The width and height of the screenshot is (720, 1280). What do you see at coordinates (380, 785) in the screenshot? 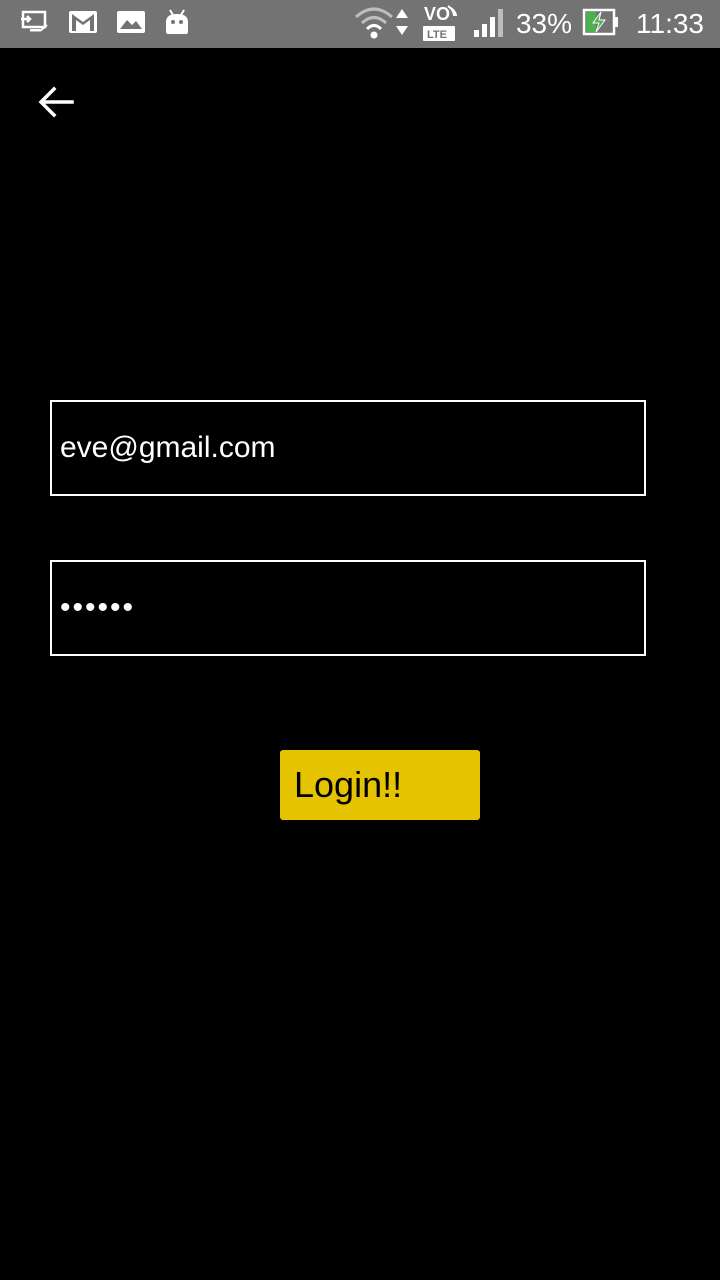
I see `login-button: Login!!` at bounding box center [380, 785].